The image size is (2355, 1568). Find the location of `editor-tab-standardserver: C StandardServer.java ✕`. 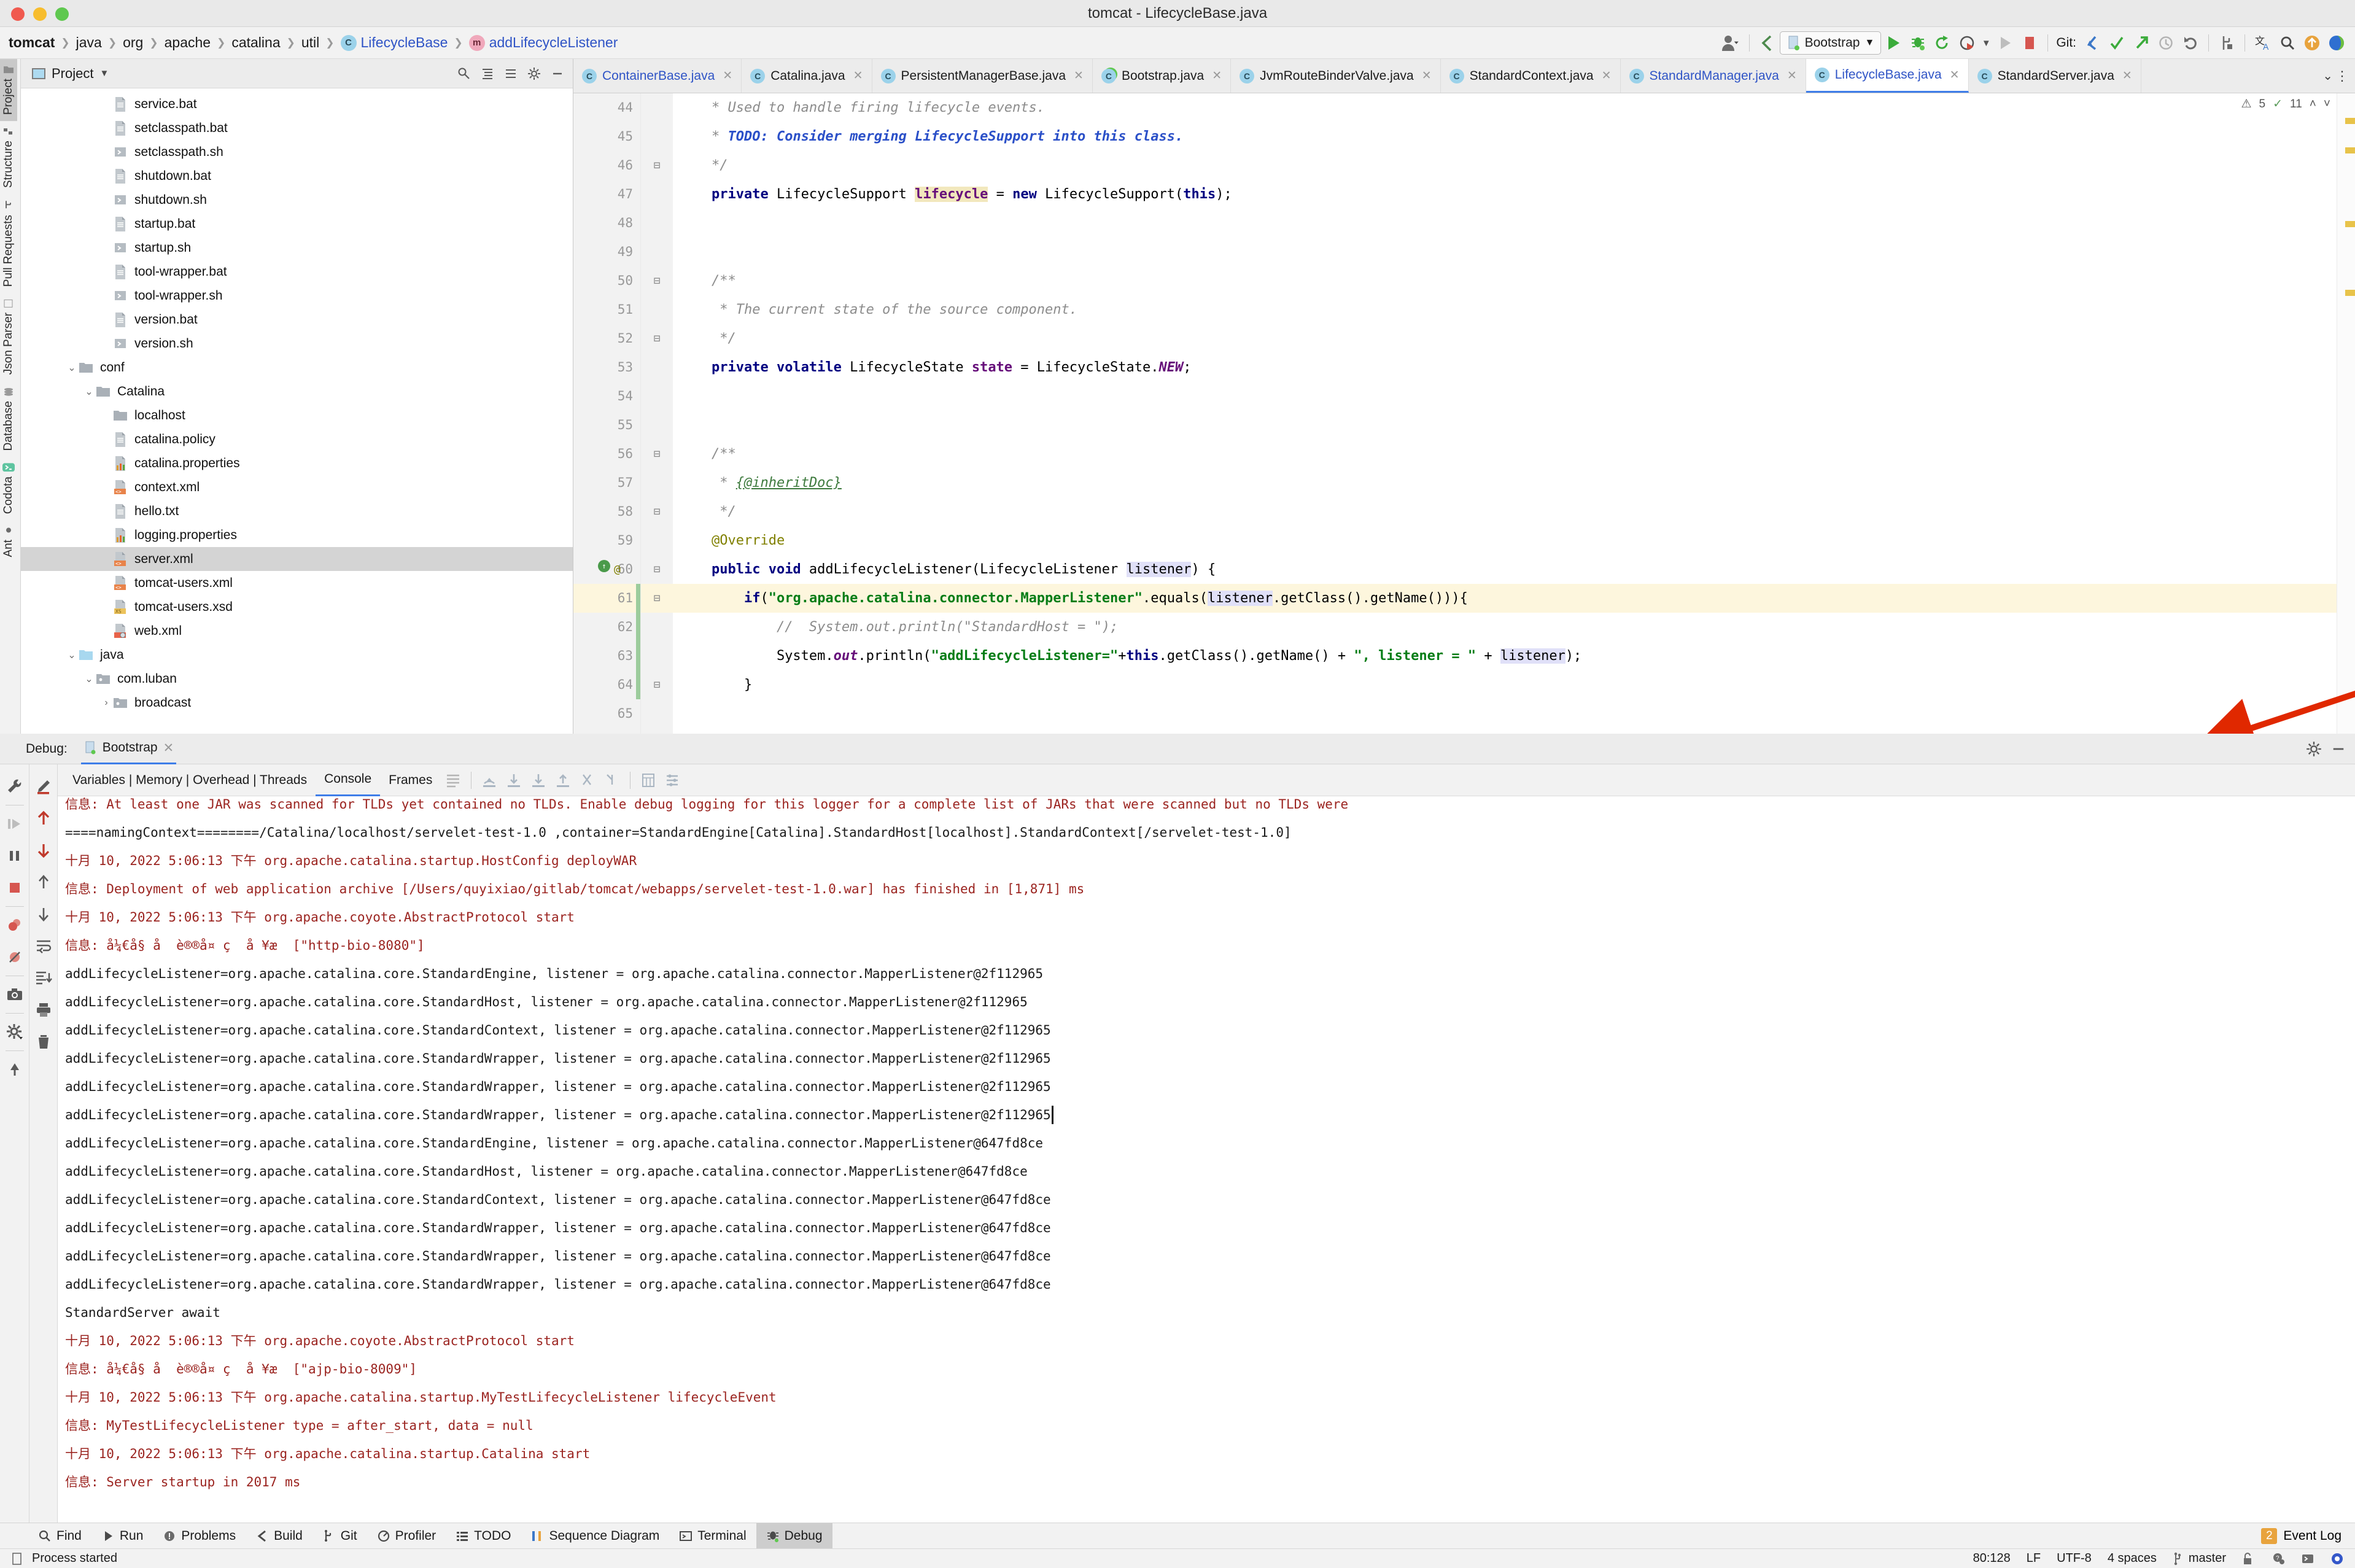

editor-tab-standardserver: C StandardServer.java ✕ is located at coordinates (2055, 76).